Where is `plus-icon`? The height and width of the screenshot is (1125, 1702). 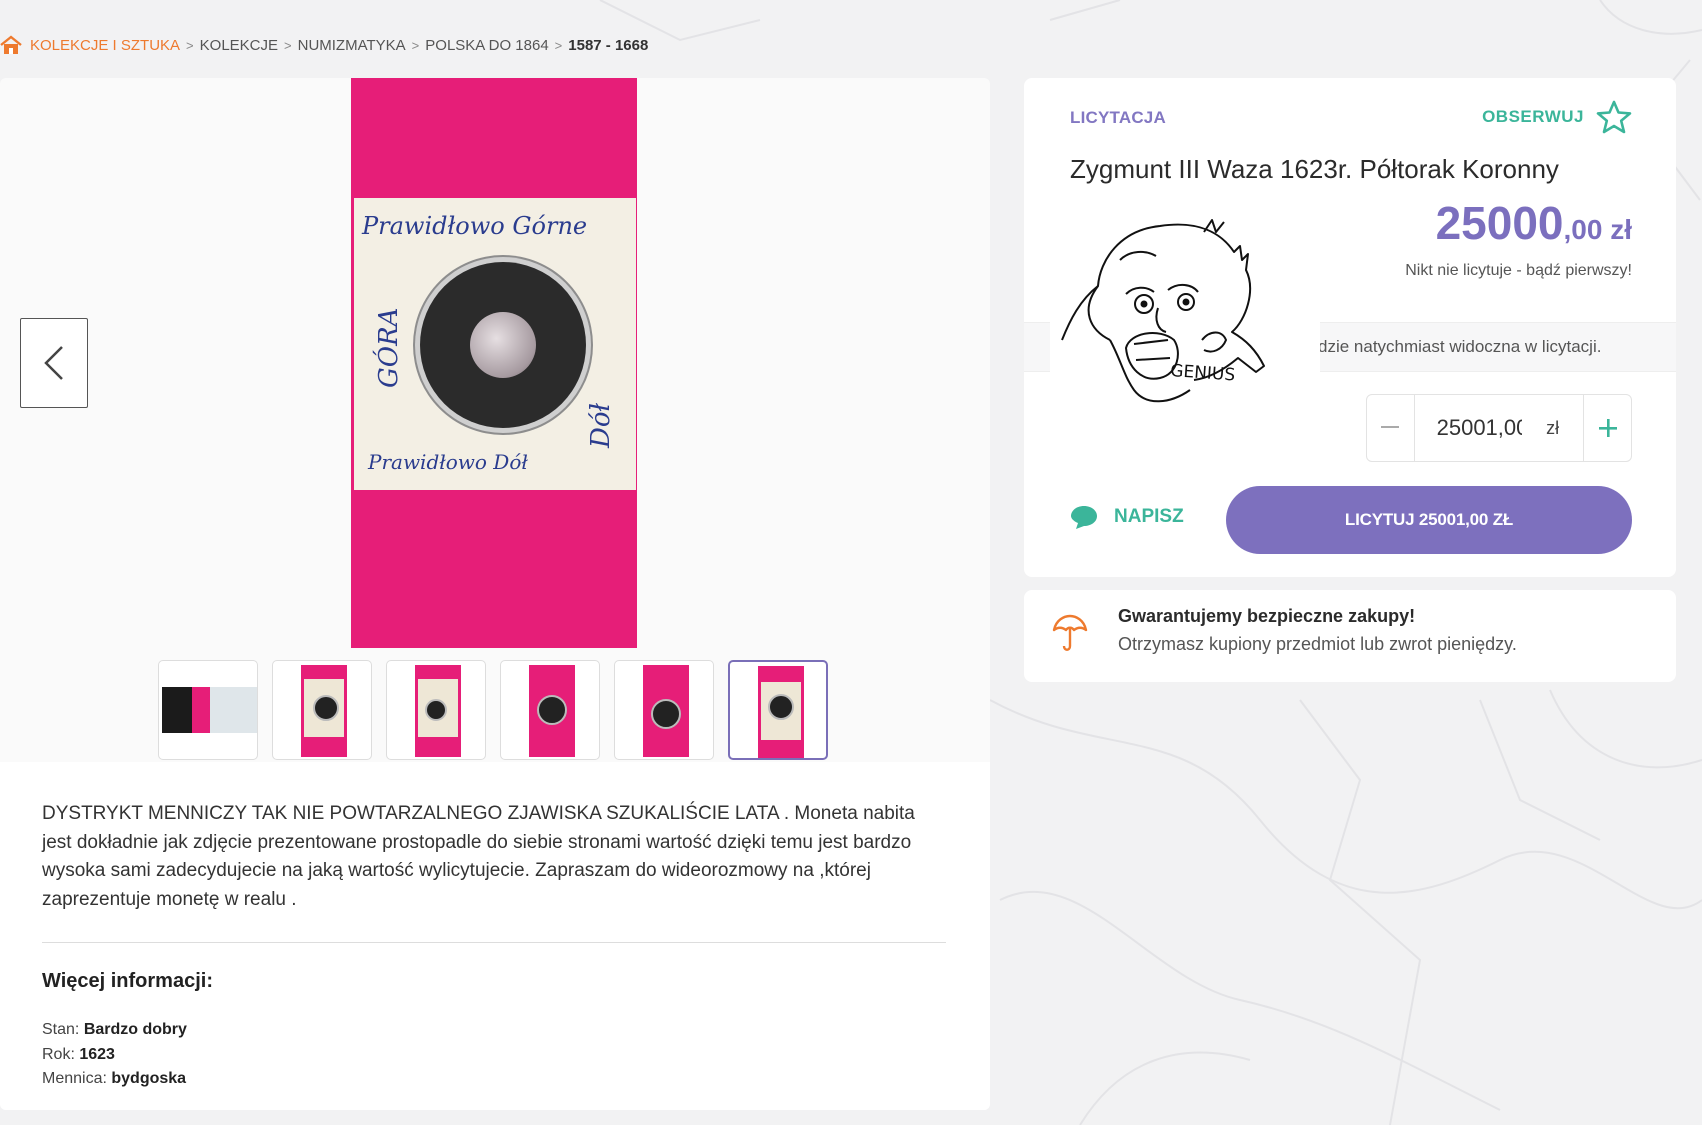
plus-icon is located at coordinates (1607, 428).